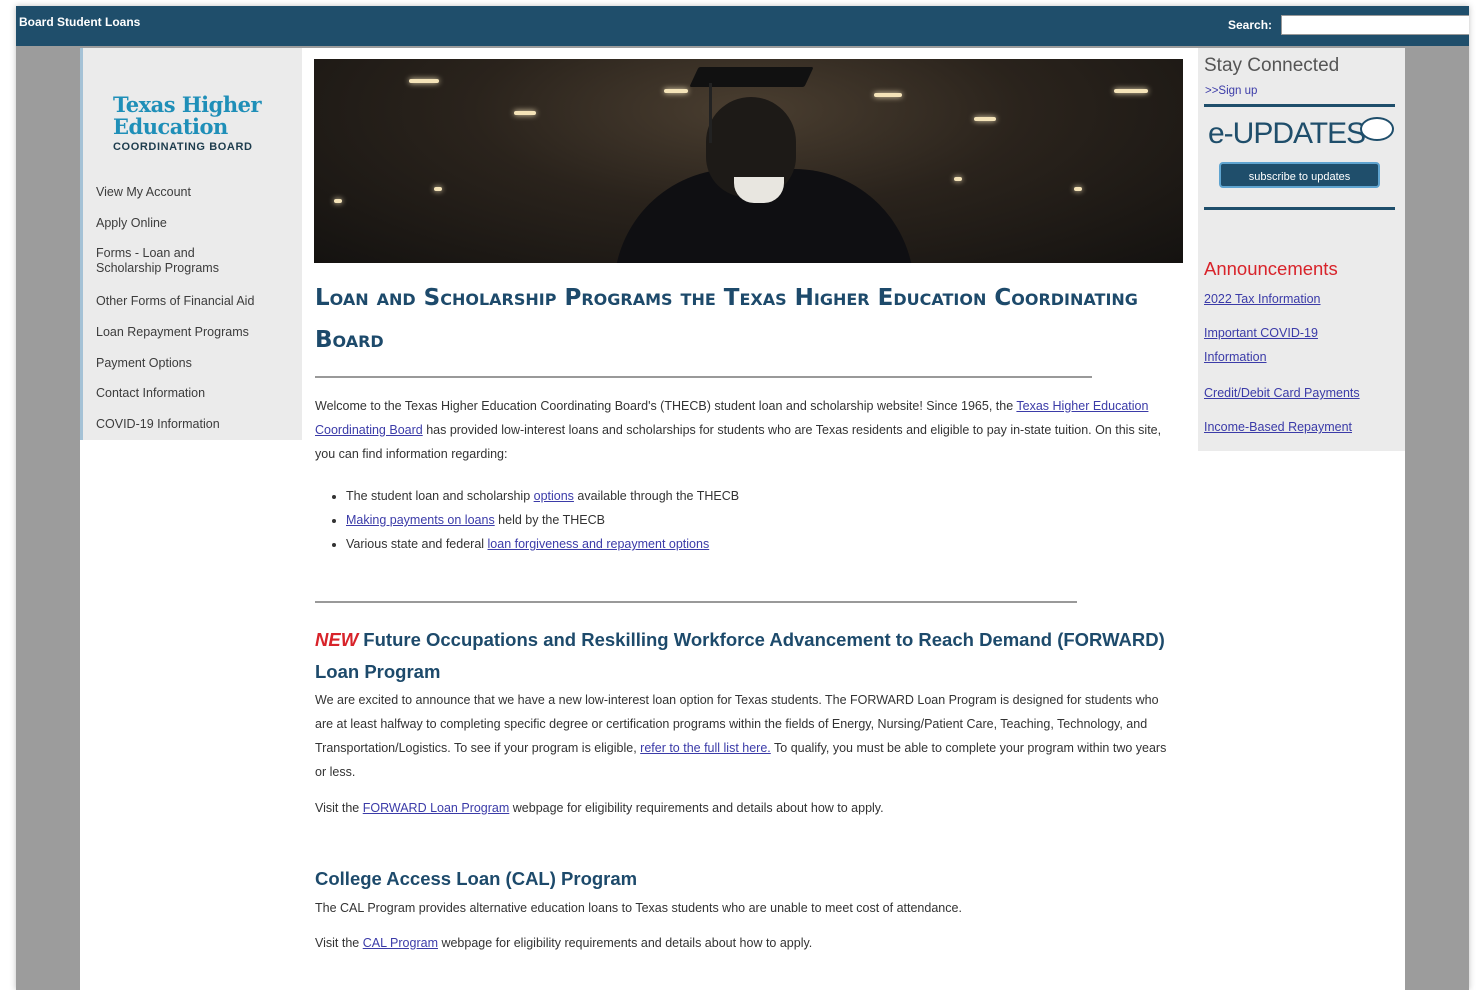  Describe the element at coordinates (1231, 91) in the screenshot. I see `signup-link: >>Sign up` at that location.